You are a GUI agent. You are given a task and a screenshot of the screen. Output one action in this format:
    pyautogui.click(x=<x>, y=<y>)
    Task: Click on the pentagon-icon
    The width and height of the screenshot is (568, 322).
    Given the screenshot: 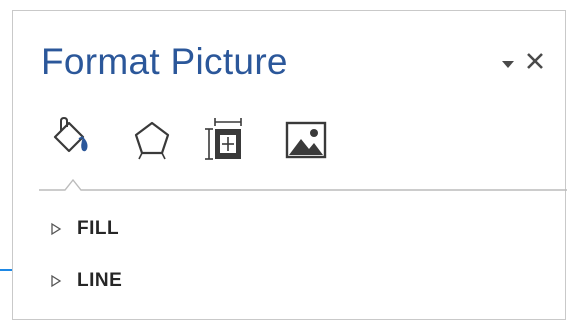 What is the action you would take?
    pyautogui.click(x=152, y=140)
    